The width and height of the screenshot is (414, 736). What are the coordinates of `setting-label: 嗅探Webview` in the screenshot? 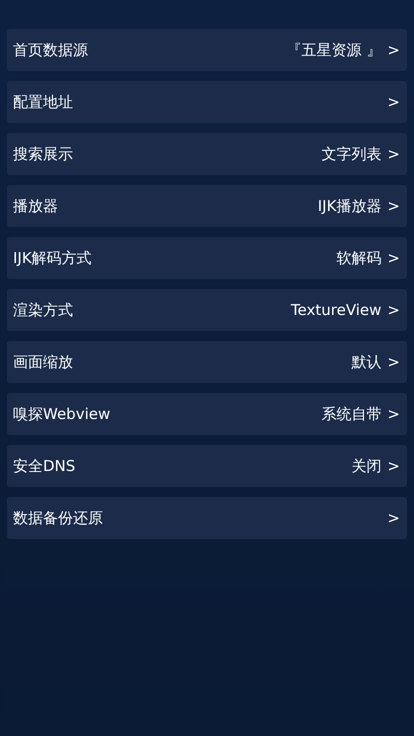 It's located at (61, 414).